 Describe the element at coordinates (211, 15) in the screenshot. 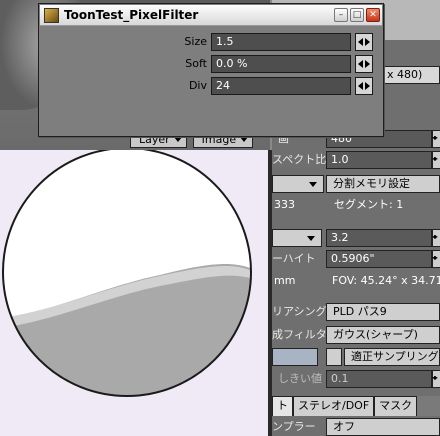

I see `window-titlebar: ToonTest_PixelFilter – □ ✕` at that location.